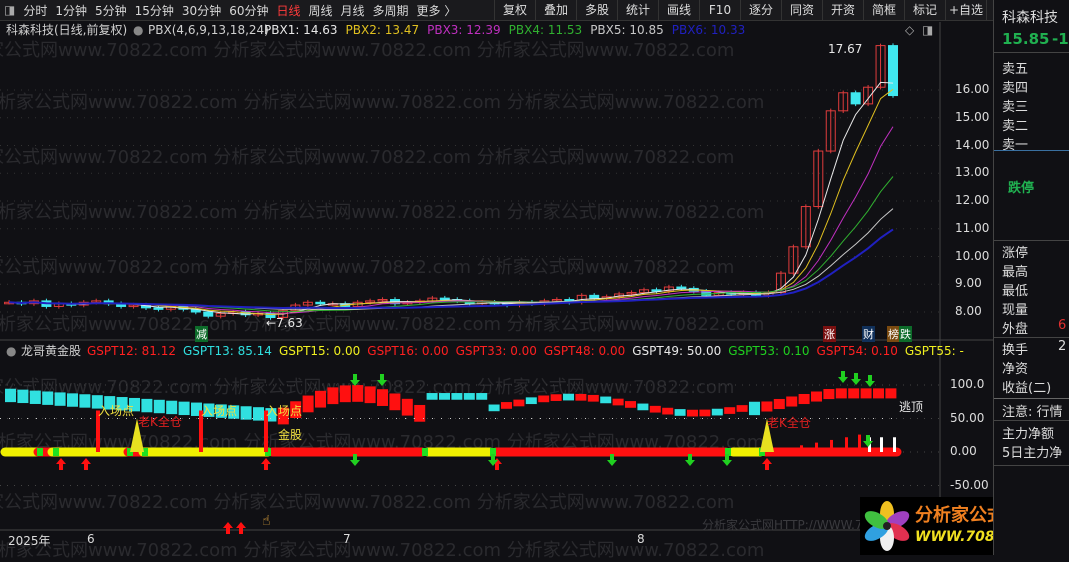  What do you see at coordinates (842, 10) in the screenshot?
I see `toolbar-button: 开资` at bounding box center [842, 10].